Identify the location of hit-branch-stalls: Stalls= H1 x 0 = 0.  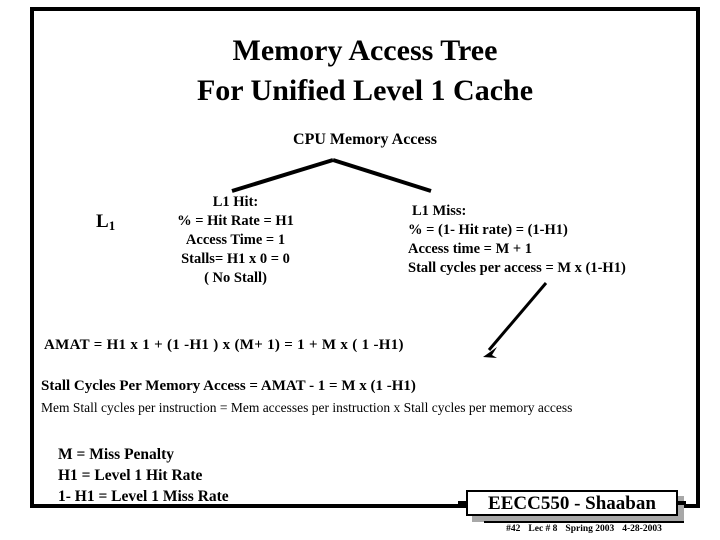
(235, 259).